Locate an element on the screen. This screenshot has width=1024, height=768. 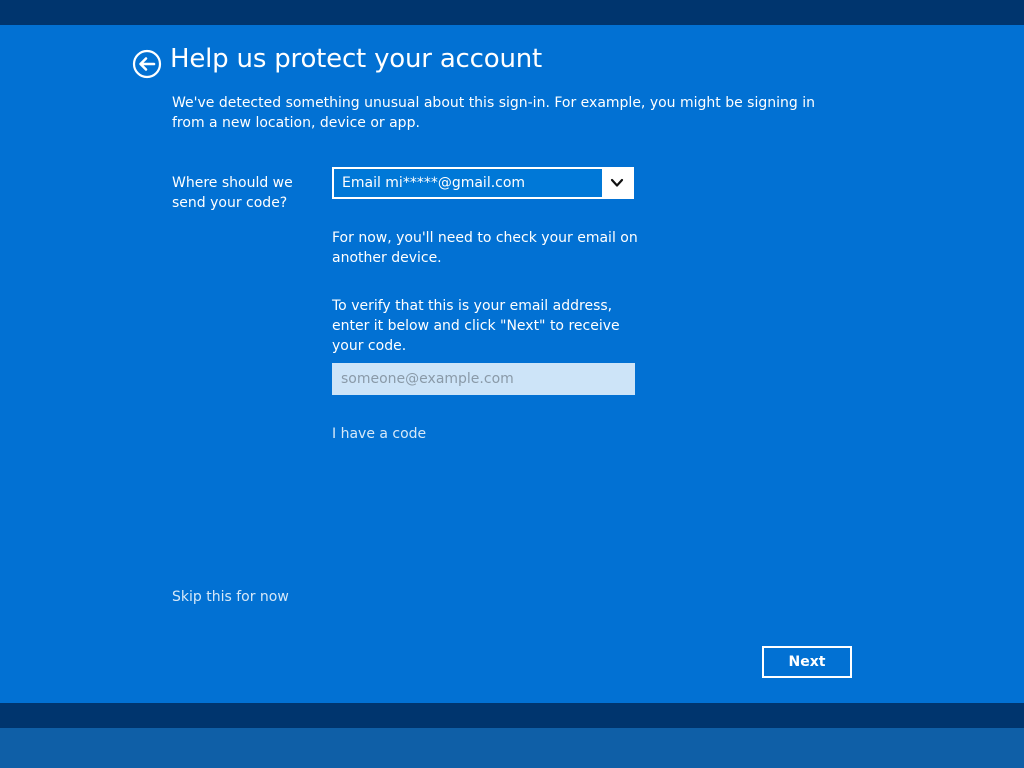
dropdown-toggle is located at coordinates (617, 183).